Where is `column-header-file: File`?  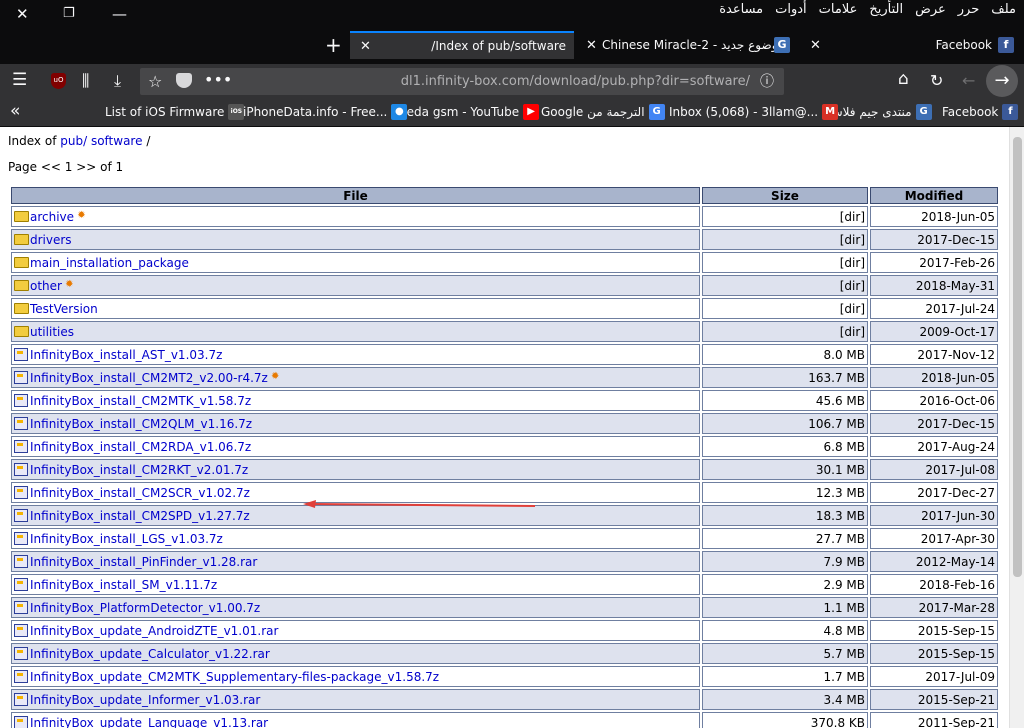
column-header-file: File is located at coordinates (355, 195).